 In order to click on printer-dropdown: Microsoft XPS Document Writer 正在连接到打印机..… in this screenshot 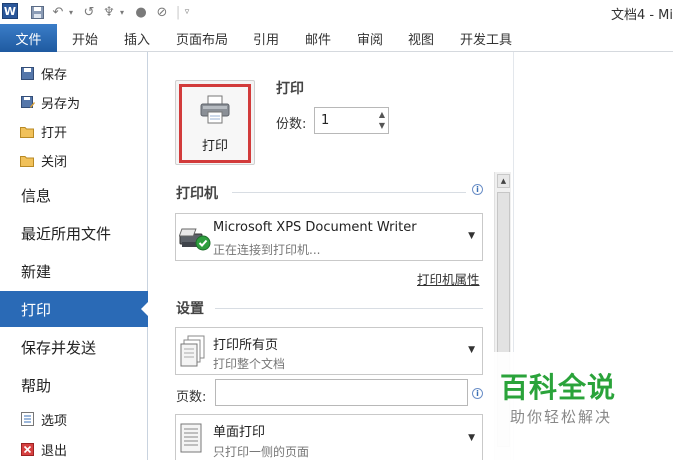, I will do `click(329, 237)`.